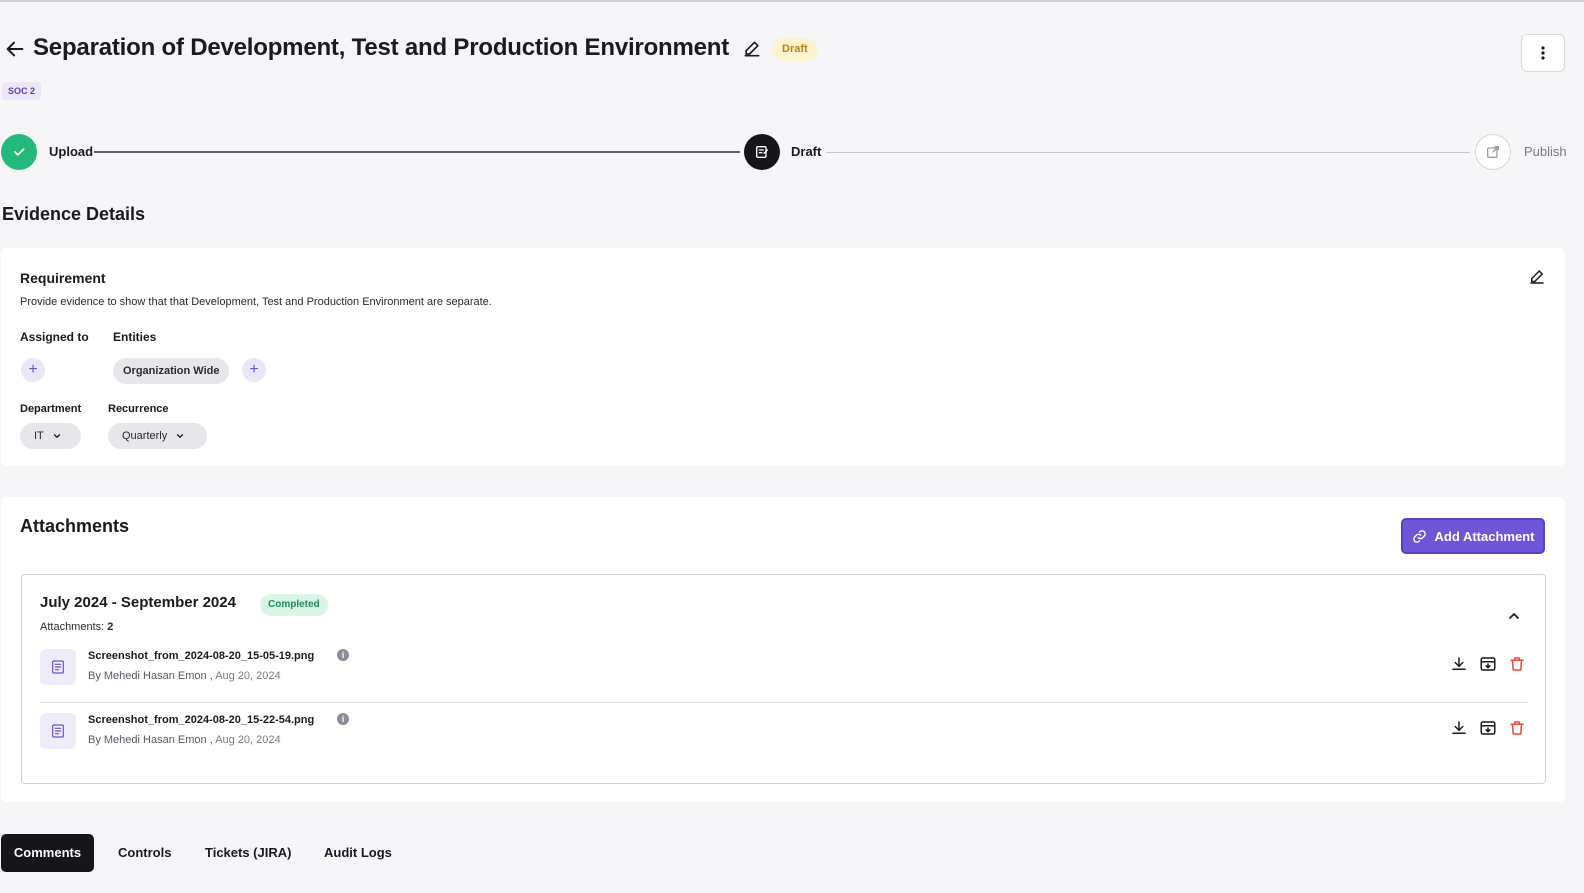 The image size is (1584, 893). Describe the element at coordinates (248, 853) in the screenshot. I see `tab-tickets-jira: Tickets (JIRA)` at that location.